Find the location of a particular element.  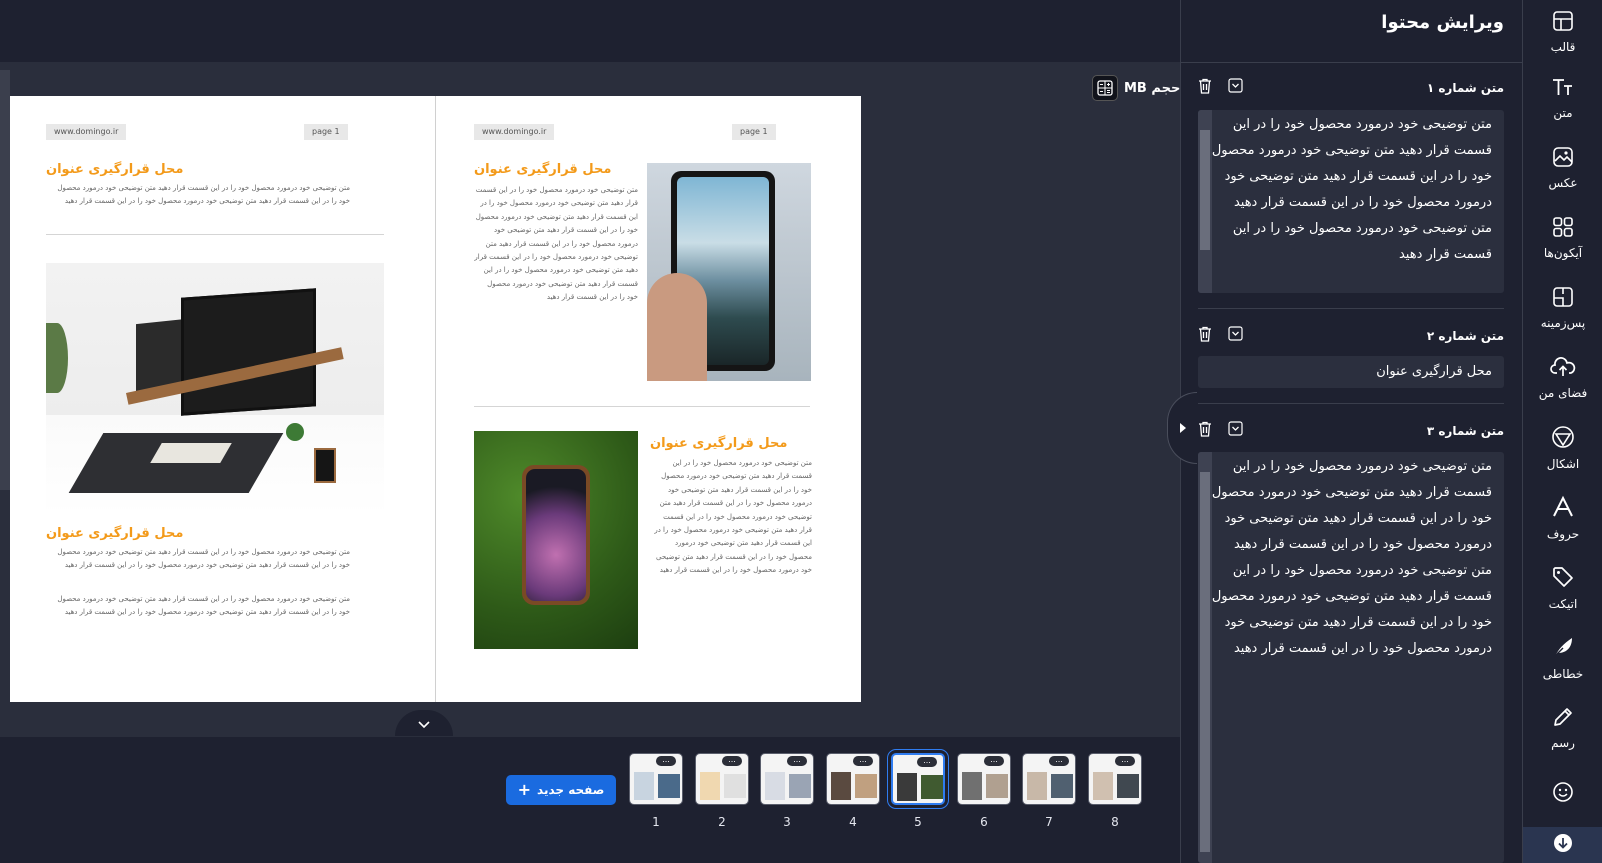

rail-item-label: اشکال is located at coordinates (1563, 464).